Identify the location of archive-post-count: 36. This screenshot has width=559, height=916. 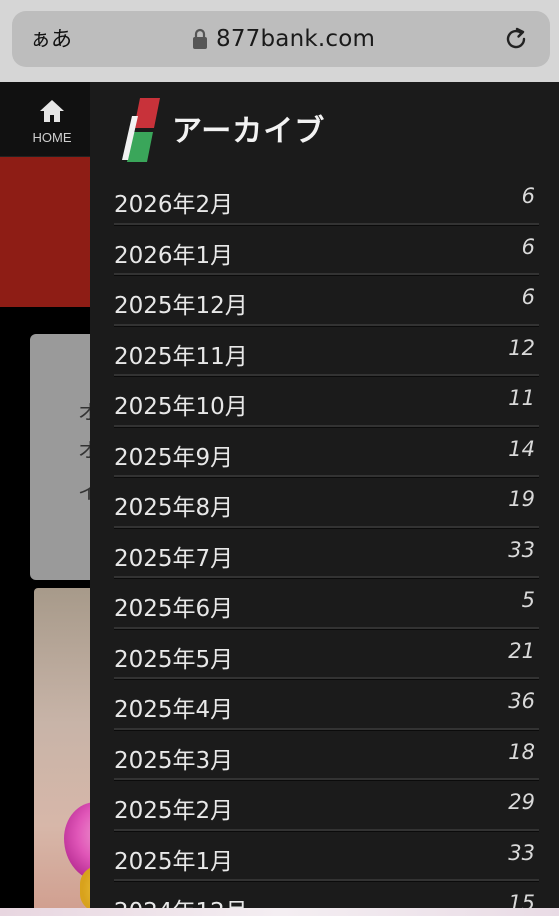
(521, 701).